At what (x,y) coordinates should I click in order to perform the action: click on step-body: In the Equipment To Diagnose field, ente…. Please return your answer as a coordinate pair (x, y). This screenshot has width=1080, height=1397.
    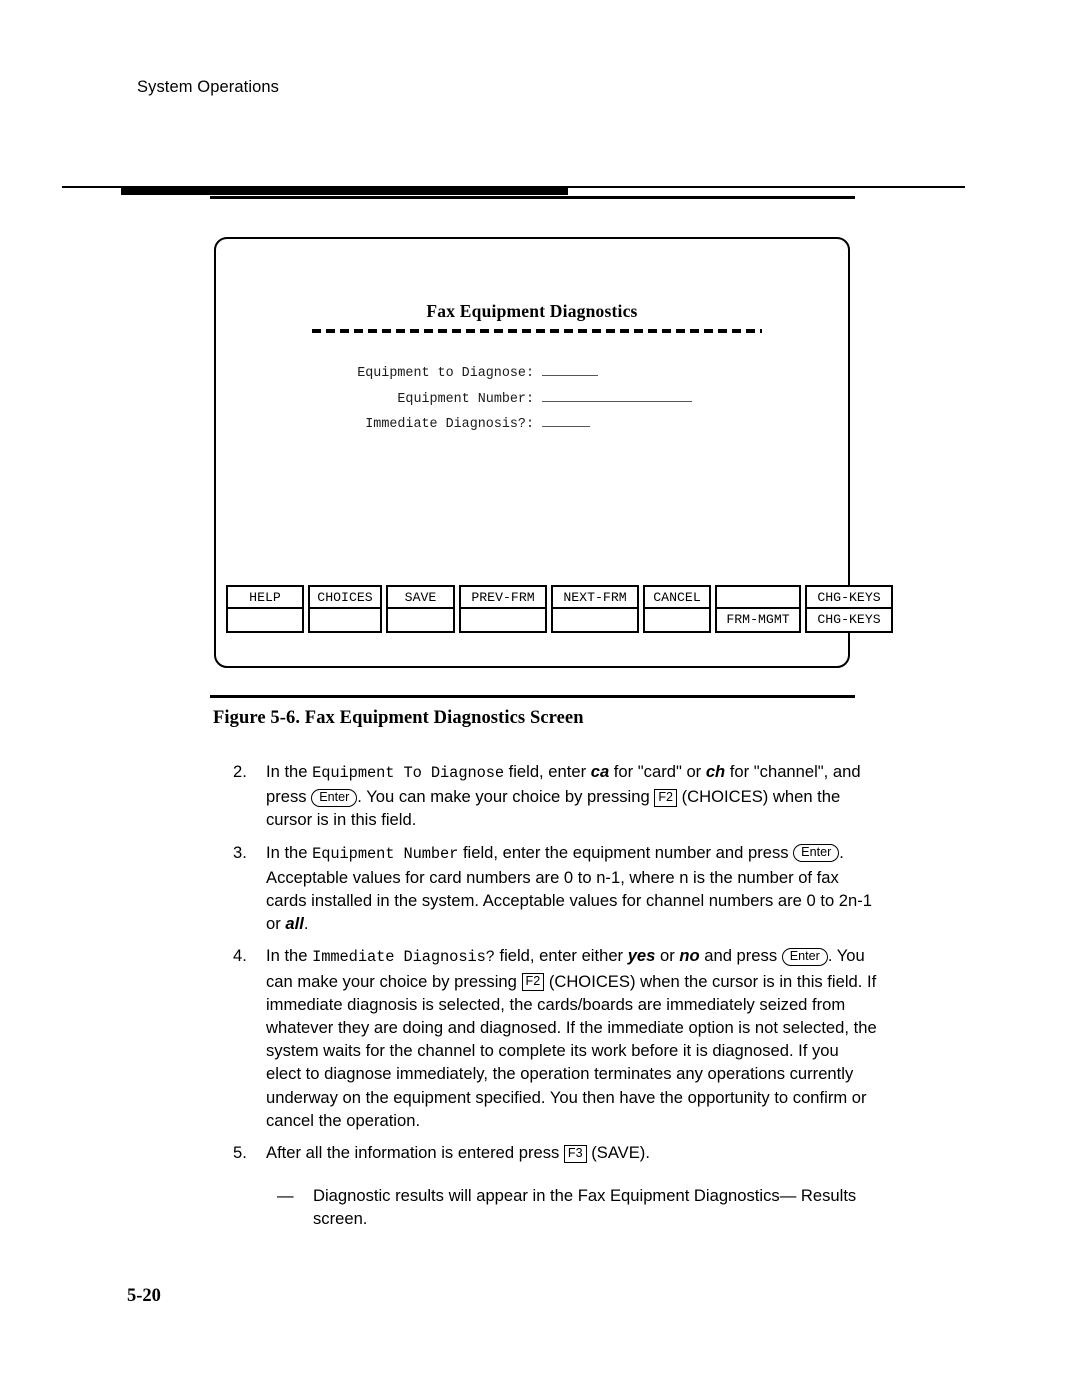
    Looking at the image, I should click on (563, 795).